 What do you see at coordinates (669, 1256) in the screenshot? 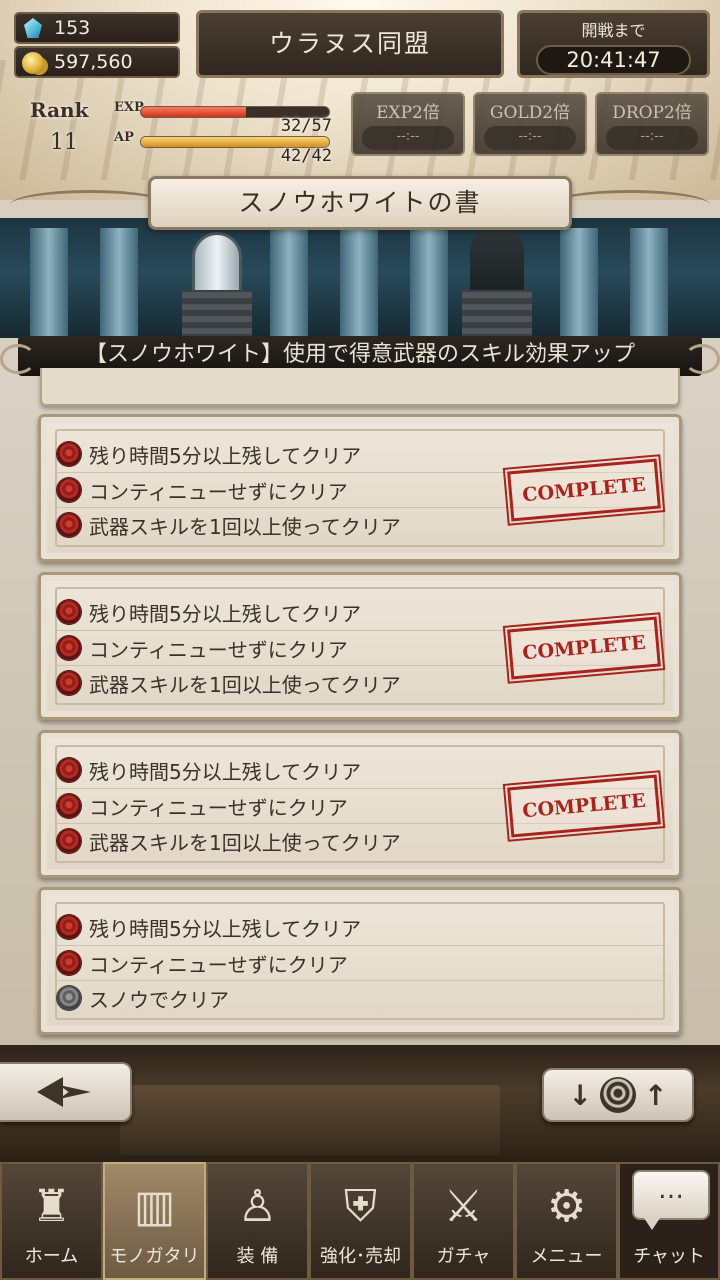
I see `nav-label: チャット` at bounding box center [669, 1256].